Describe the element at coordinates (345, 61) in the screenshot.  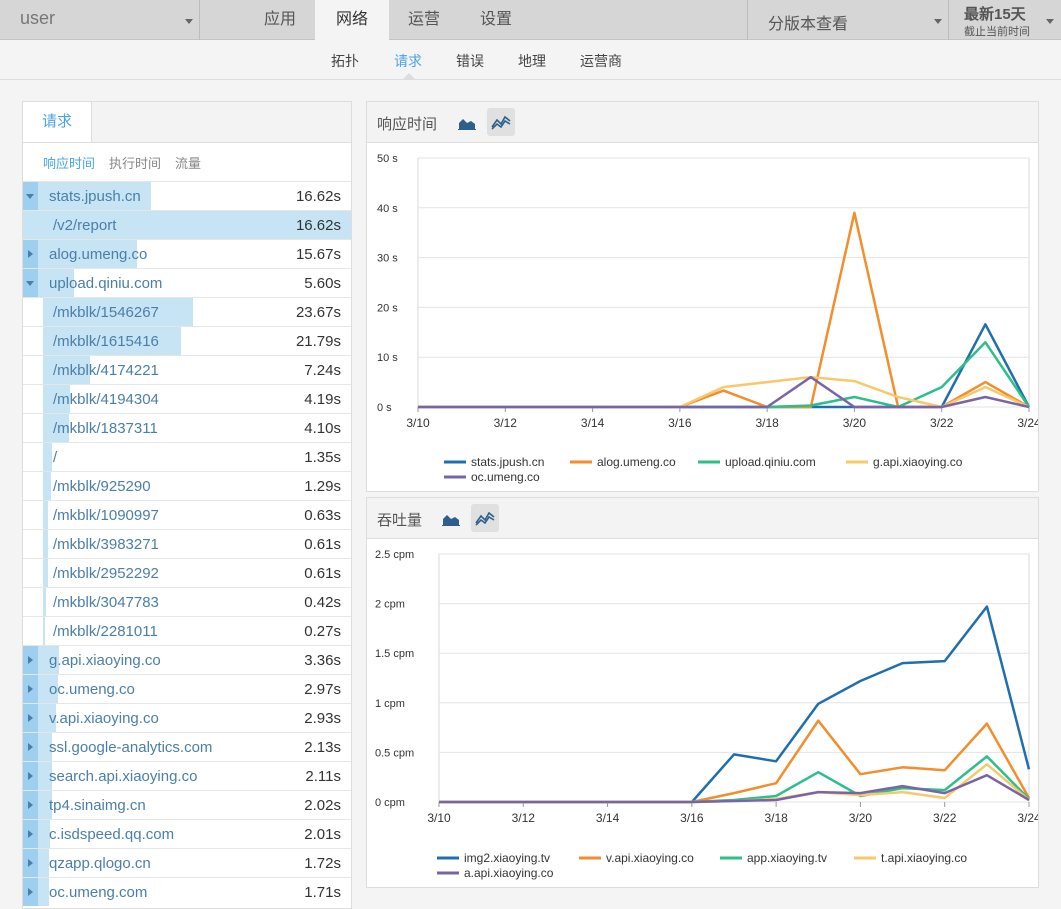
I see `subtab-topology: 拓扑` at that location.